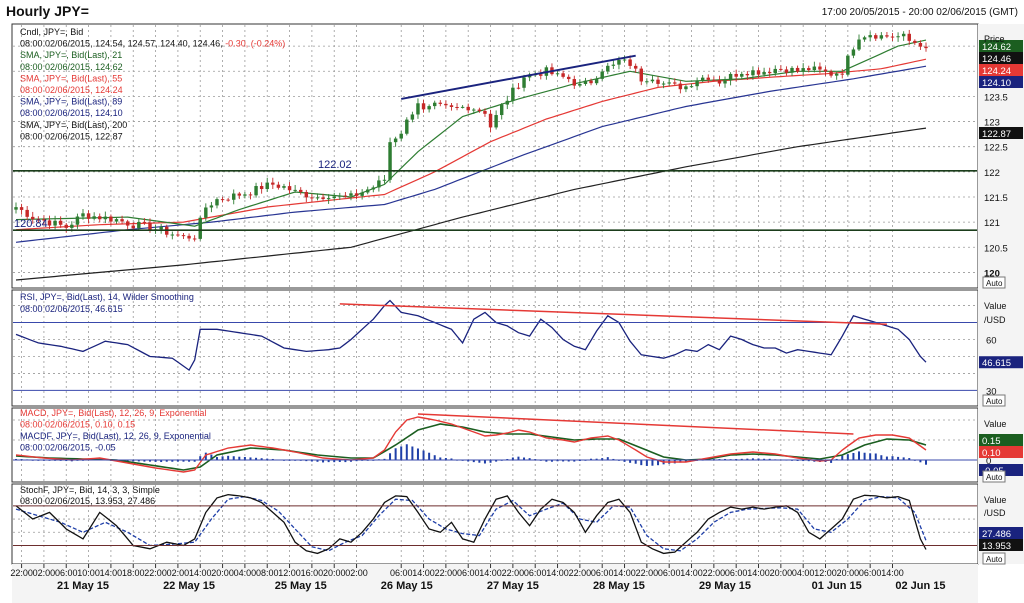 The height and width of the screenshot is (603, 1024). I want to click on price-tick-label: 121.5, so click(996, 198).